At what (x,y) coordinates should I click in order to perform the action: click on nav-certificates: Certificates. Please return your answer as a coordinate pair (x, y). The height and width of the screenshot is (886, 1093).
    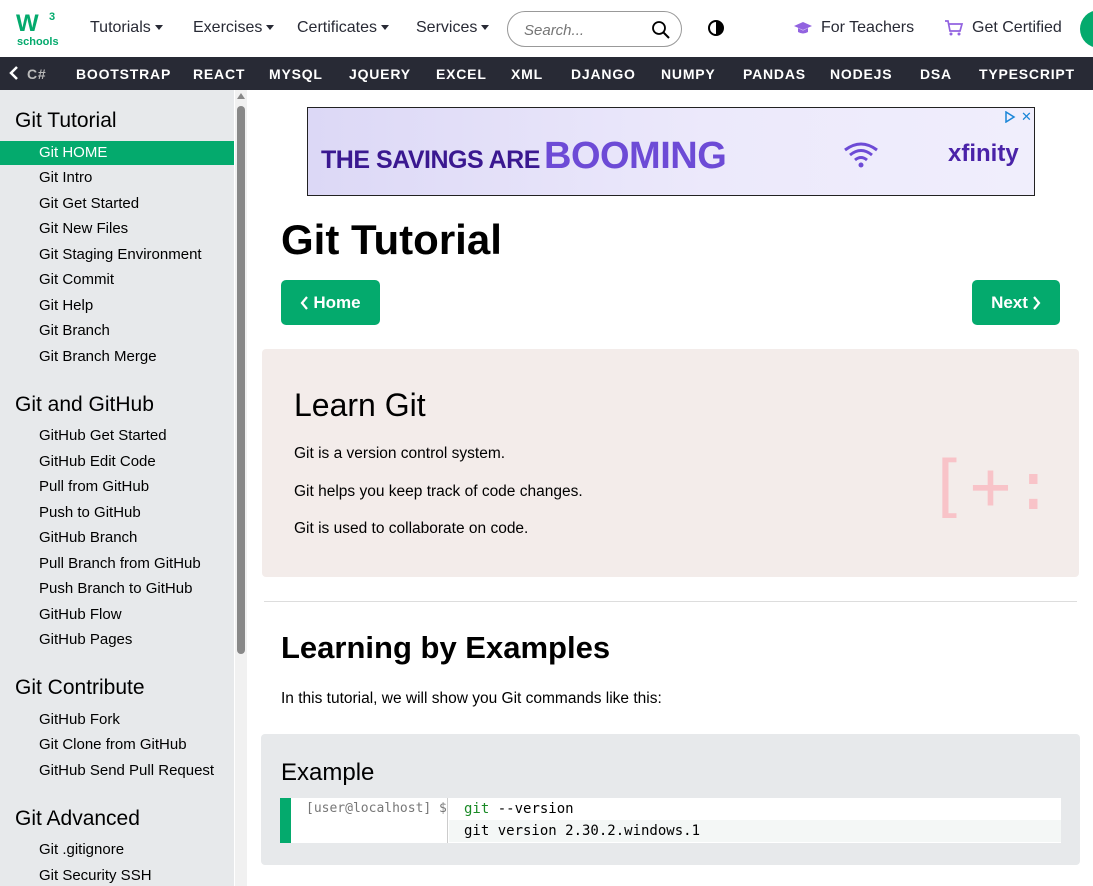
    Looking at the image, I should click on (343, 28).